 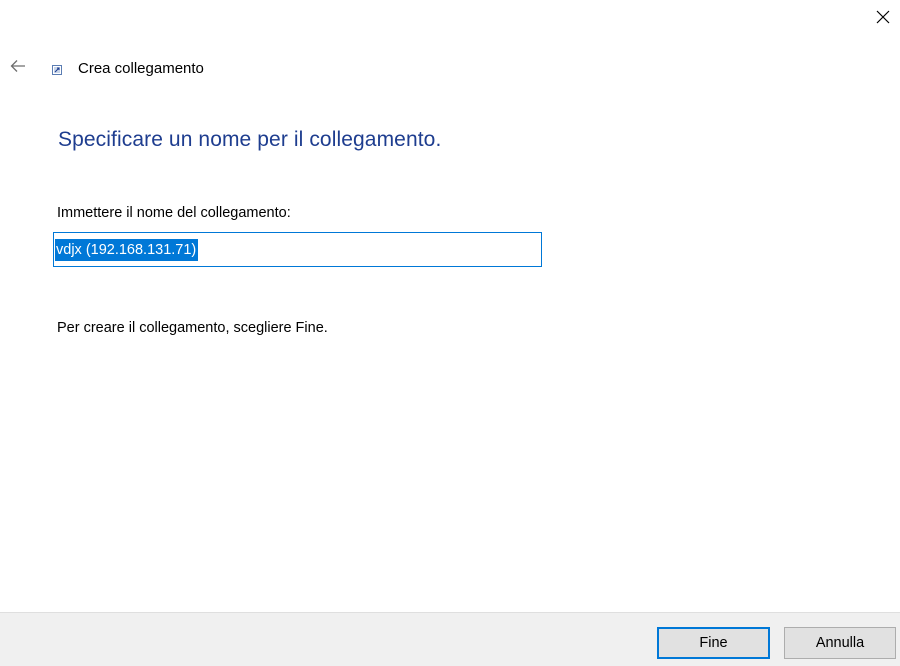 I want to click on close-icon, so click(x=883, y=19).